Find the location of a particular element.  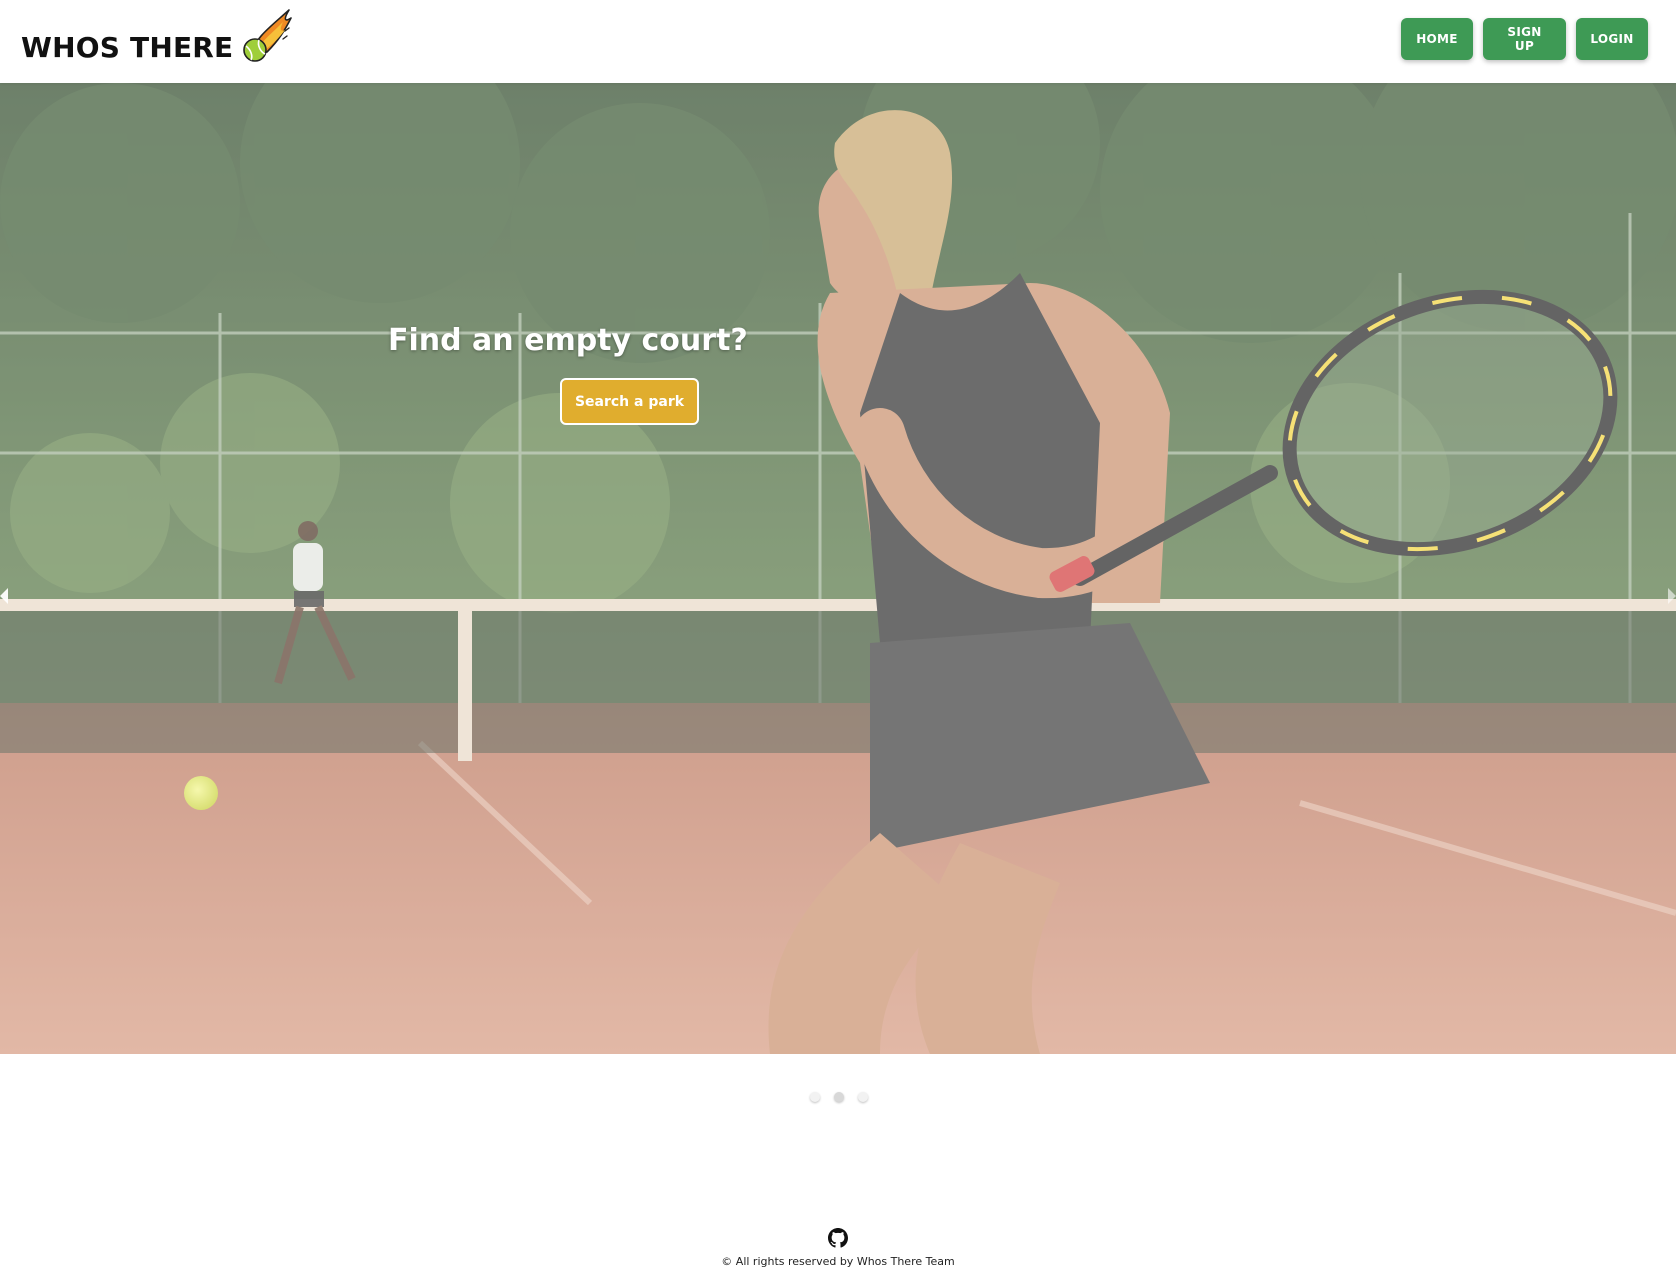

hero-title: Find an empty court? is located at coordinates (568, 340).